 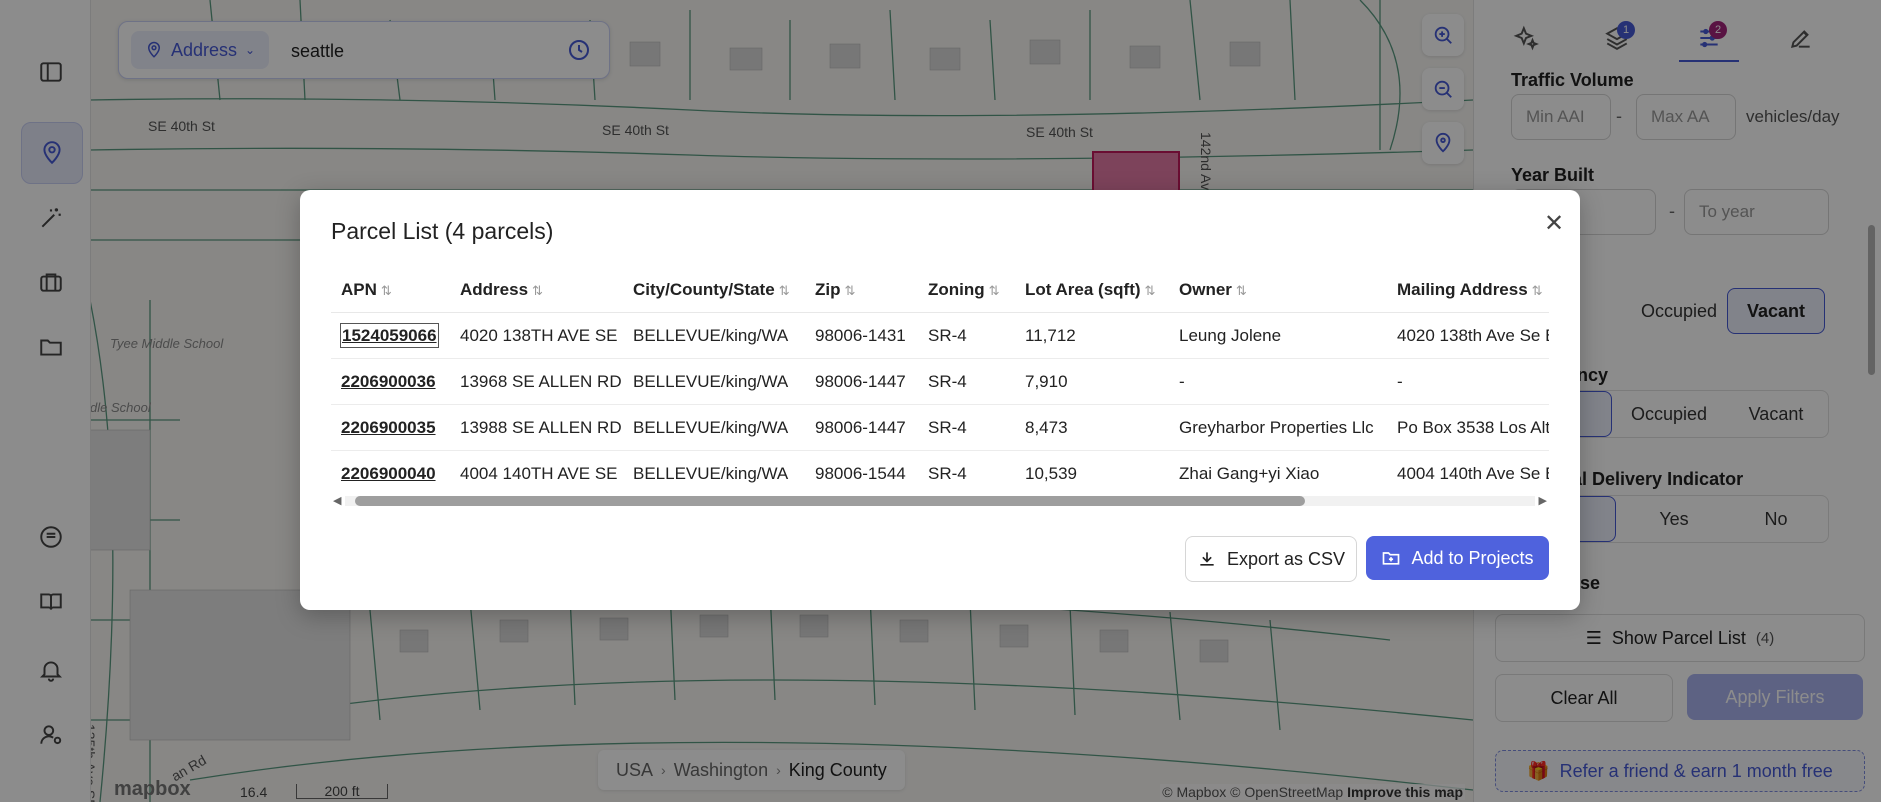 What do you see at coordinates (536, 427) in the screenshot?
I see `cell-address: 13988 SE ALLEN RD` at bounding box center [536, 427].